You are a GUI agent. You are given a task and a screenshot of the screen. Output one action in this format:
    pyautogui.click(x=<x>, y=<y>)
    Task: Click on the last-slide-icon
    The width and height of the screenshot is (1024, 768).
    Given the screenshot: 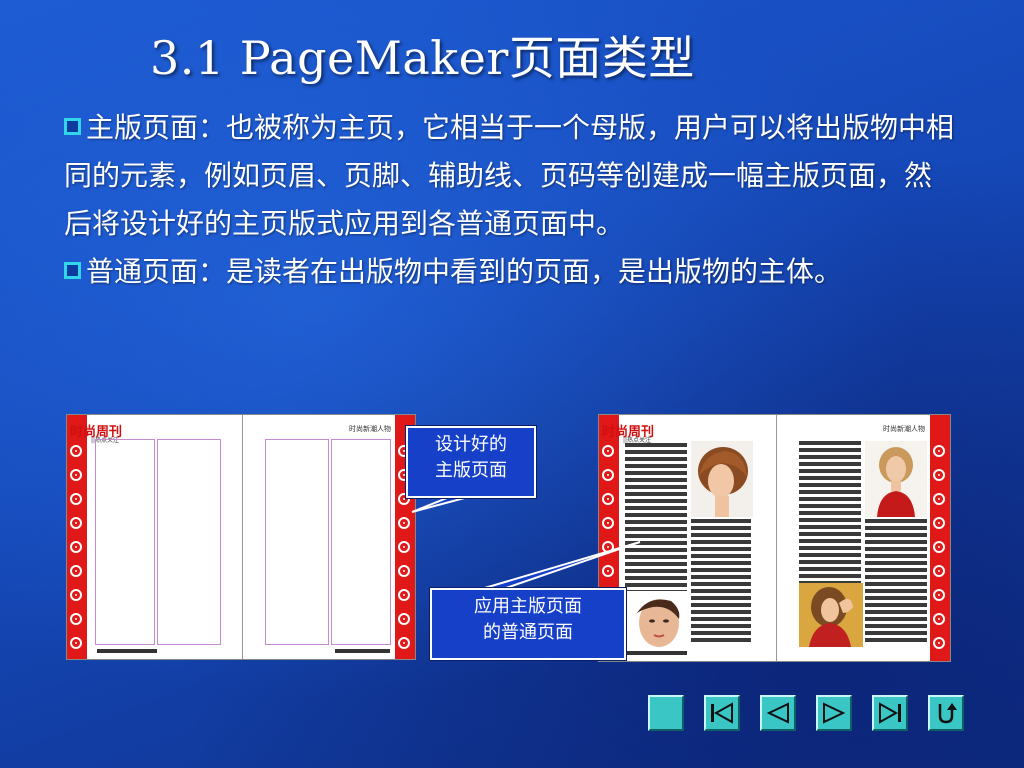 What is the action you would take?
    pyautogui.click(x=890, y=713)
    